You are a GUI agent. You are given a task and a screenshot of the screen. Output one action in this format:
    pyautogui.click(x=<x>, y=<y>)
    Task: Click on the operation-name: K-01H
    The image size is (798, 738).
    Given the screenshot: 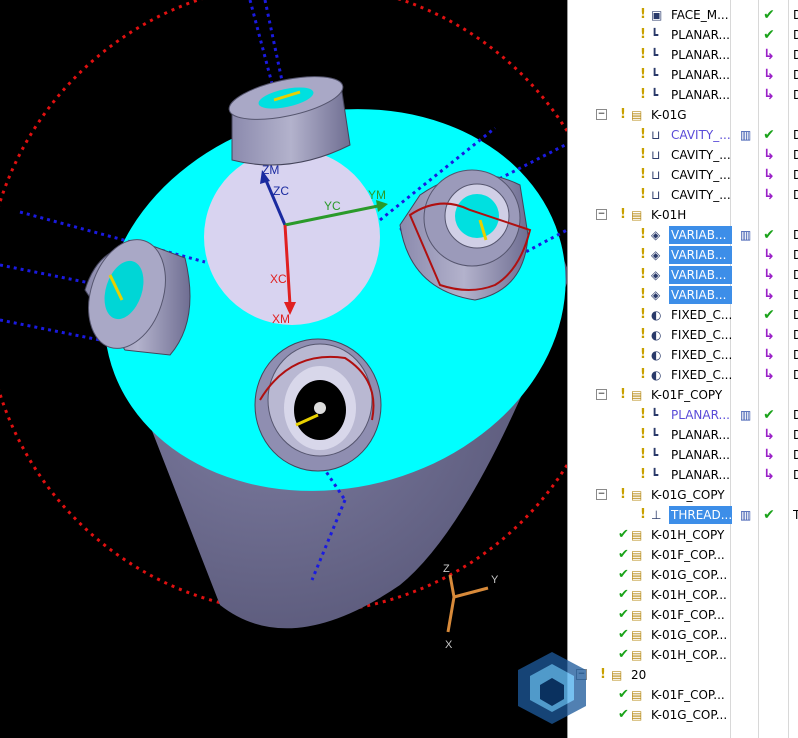 What is the action you would take?
    pyautogui.click(x=690, y=215)
    